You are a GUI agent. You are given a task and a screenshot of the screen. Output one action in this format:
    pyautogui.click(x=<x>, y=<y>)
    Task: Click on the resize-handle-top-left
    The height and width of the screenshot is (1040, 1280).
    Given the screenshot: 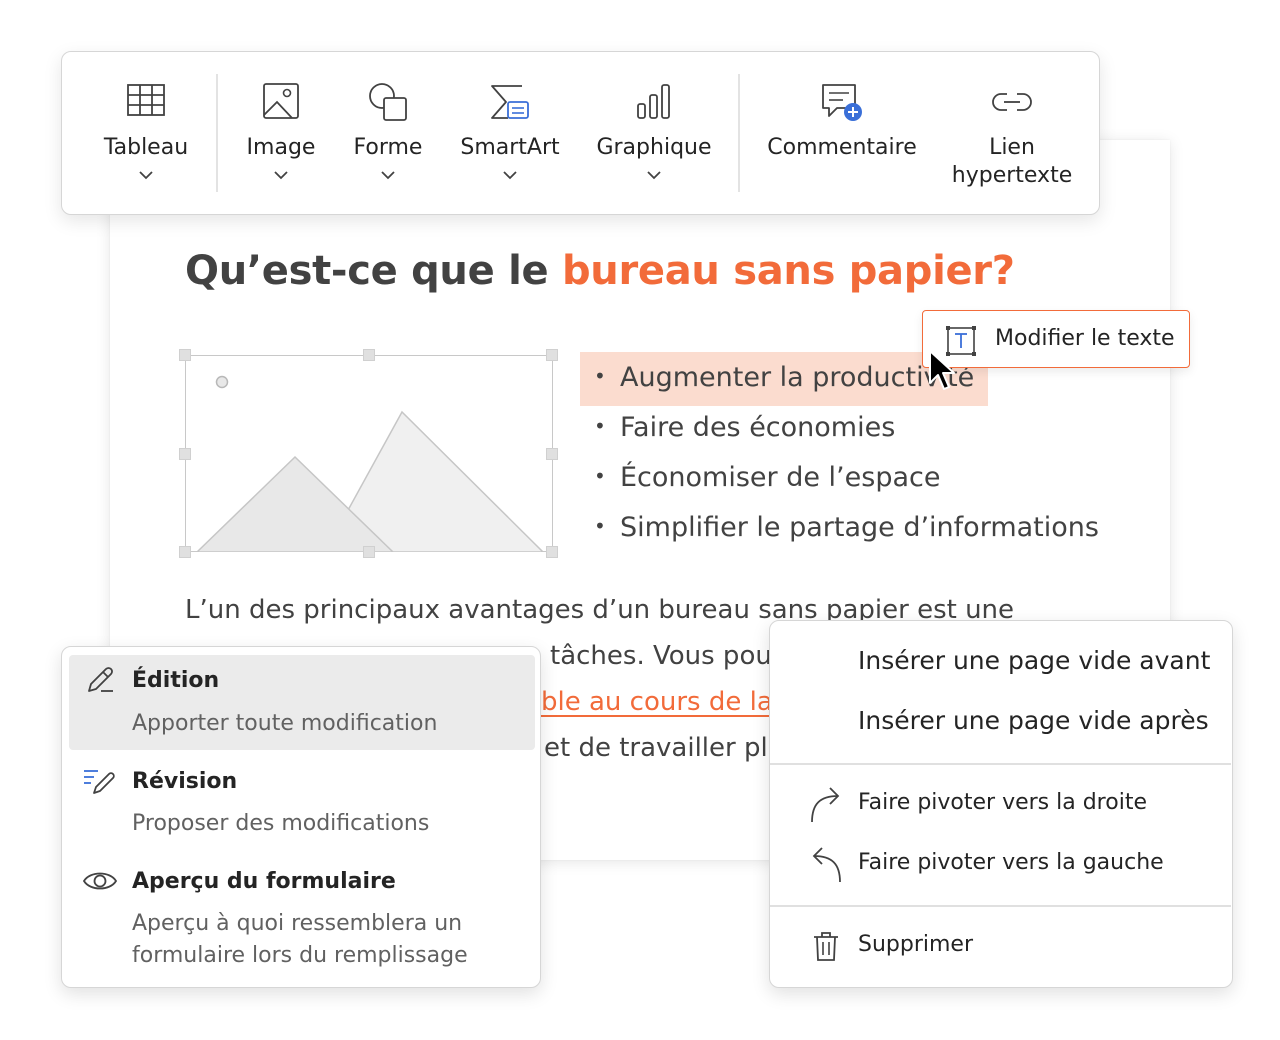 What is the action you would take?
    pyautogui.click(x=185, y=355)
    